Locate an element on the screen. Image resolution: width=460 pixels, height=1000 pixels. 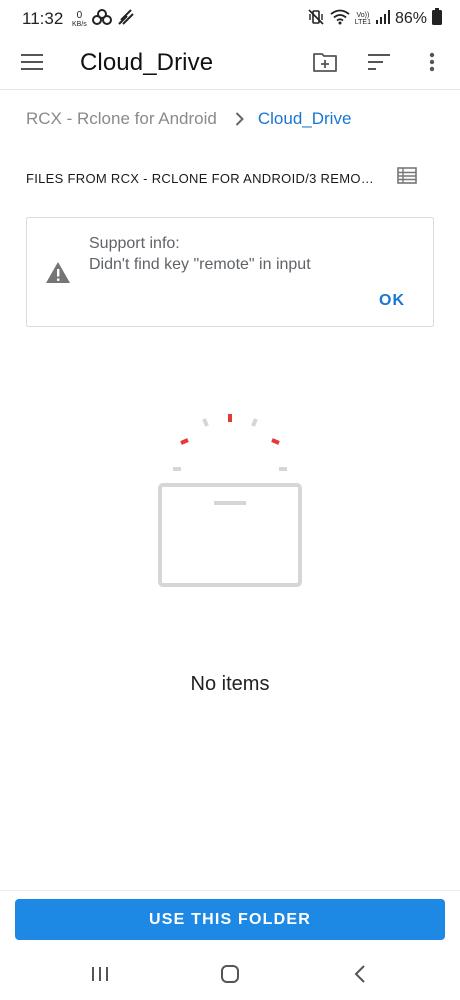
breadcrumb-current: Cloud_Drive is located at coordinates (305, 119).